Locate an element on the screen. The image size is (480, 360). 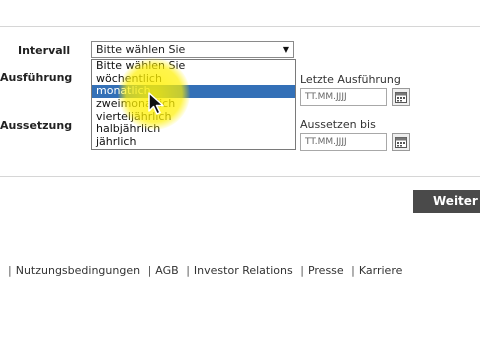
top-divider is located at coordinates (240, 26).